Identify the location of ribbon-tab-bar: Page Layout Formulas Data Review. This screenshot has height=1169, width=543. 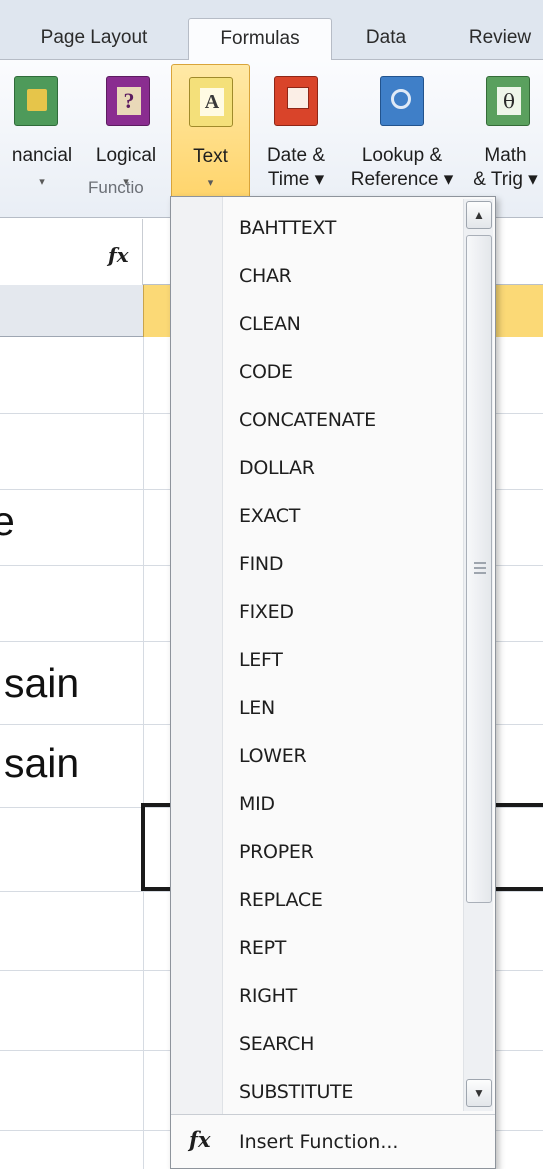
(271, 30).